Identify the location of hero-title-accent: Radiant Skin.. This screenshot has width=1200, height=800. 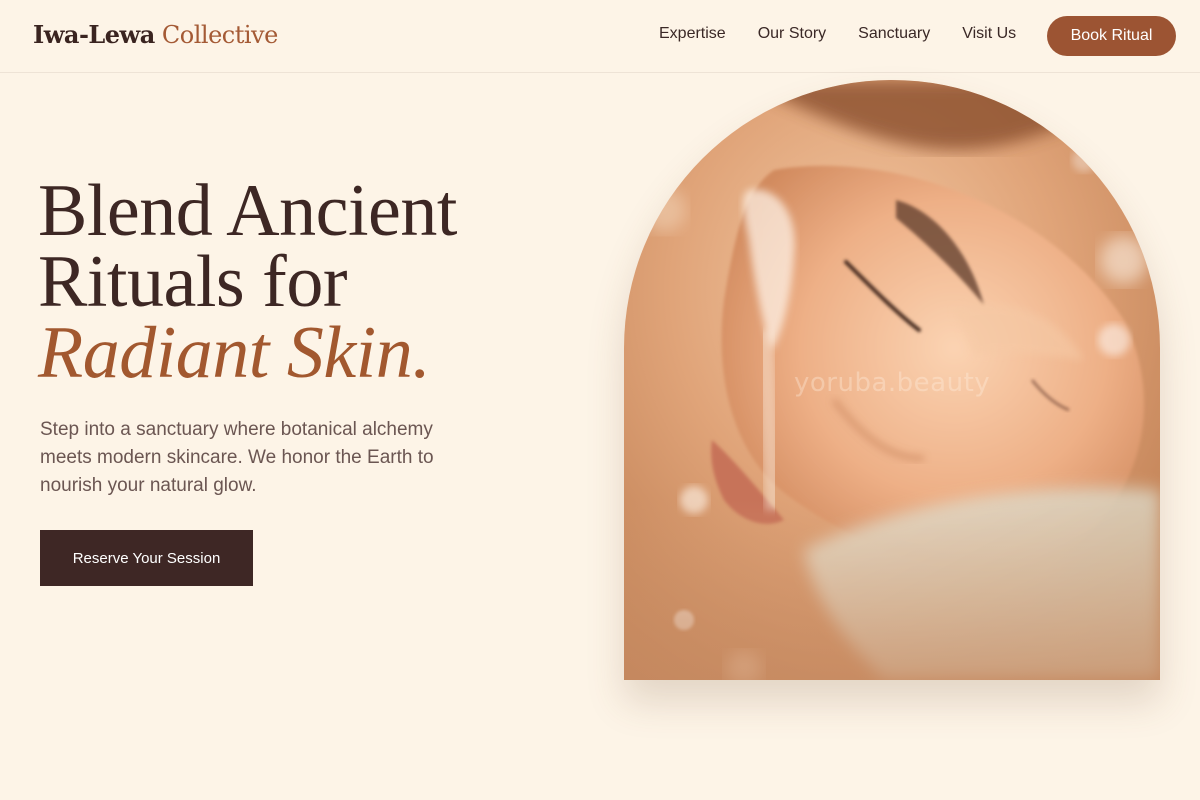
(234, 353).